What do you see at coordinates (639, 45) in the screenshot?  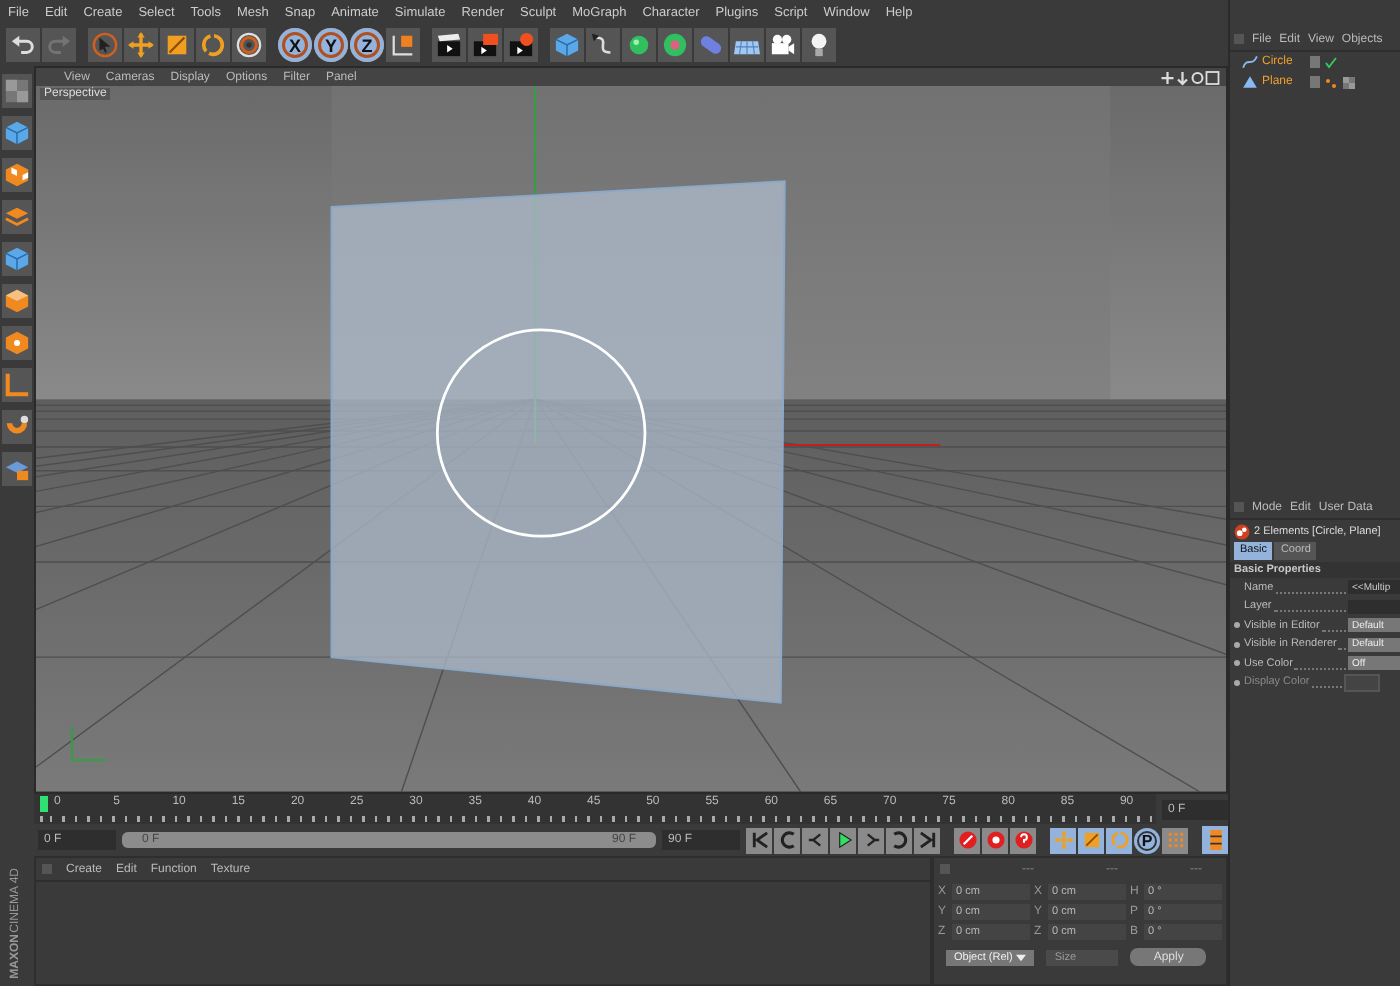 I see `sphere-icon` at bounding box center [639, 45].